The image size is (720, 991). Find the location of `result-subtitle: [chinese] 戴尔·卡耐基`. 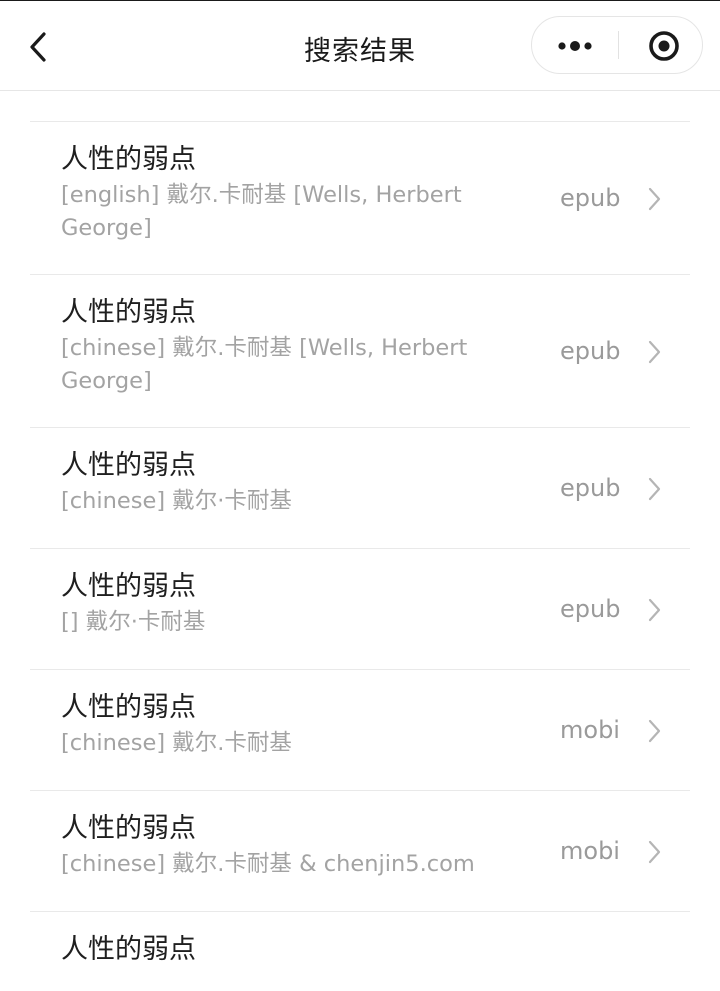

result-subtitle: [chinese] 戴尔·卡耐基 is located at coordinates (176, 501).